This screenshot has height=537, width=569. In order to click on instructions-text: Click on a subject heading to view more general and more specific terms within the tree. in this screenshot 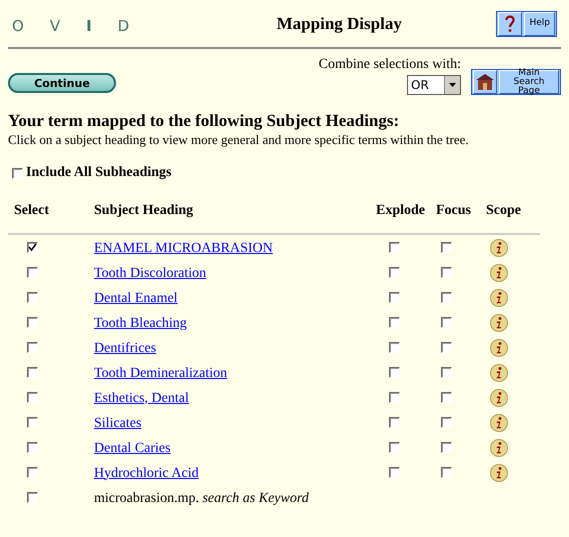, I will do `click(239, 140)`.